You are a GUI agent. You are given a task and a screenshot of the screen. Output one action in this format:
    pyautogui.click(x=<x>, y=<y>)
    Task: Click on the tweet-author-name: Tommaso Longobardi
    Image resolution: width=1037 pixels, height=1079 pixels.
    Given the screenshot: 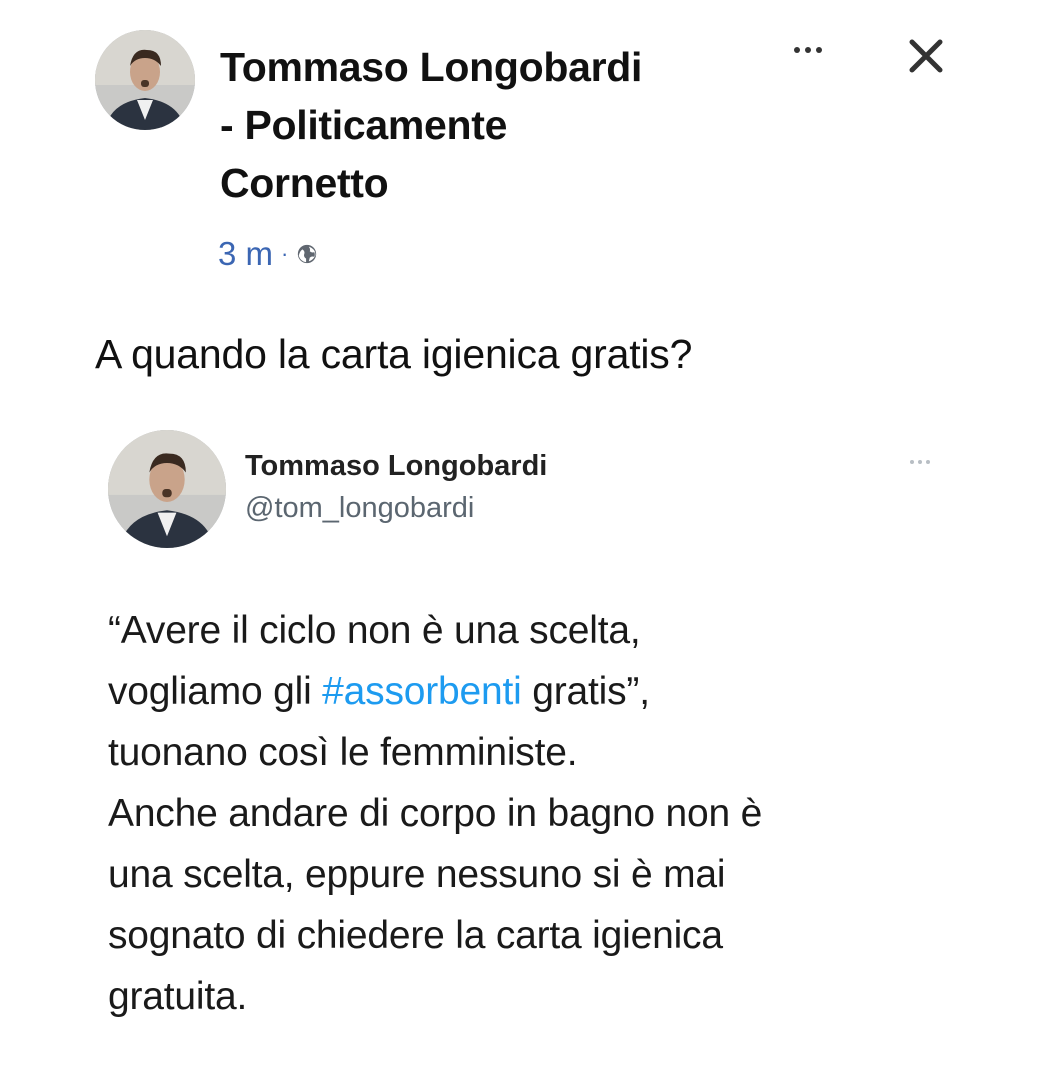 What is the action you would take?
    pyautogui.click(x=396, y=466)
    